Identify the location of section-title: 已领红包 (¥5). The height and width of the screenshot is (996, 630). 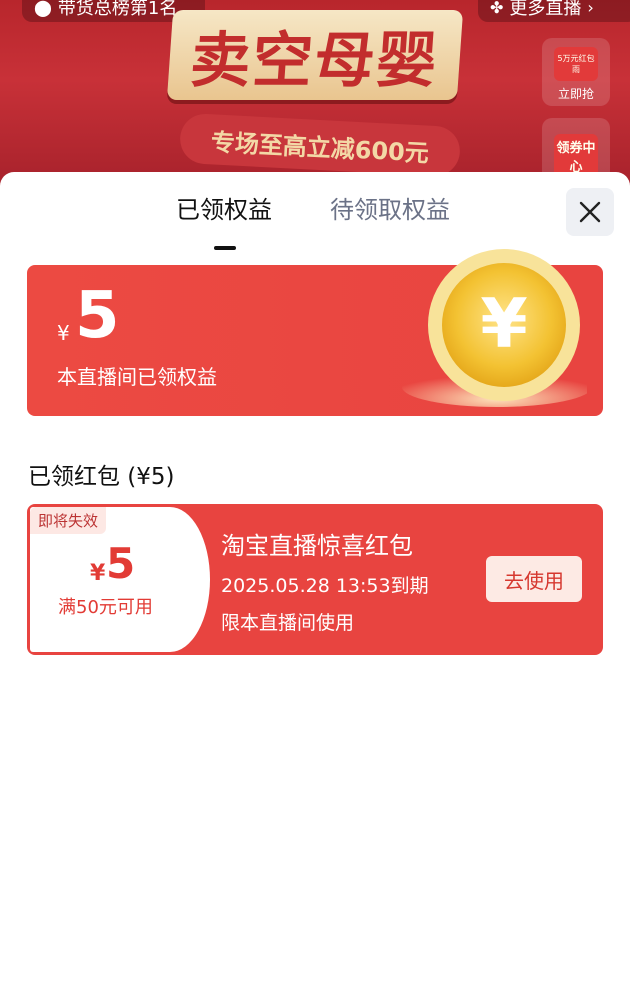
(101, 477).